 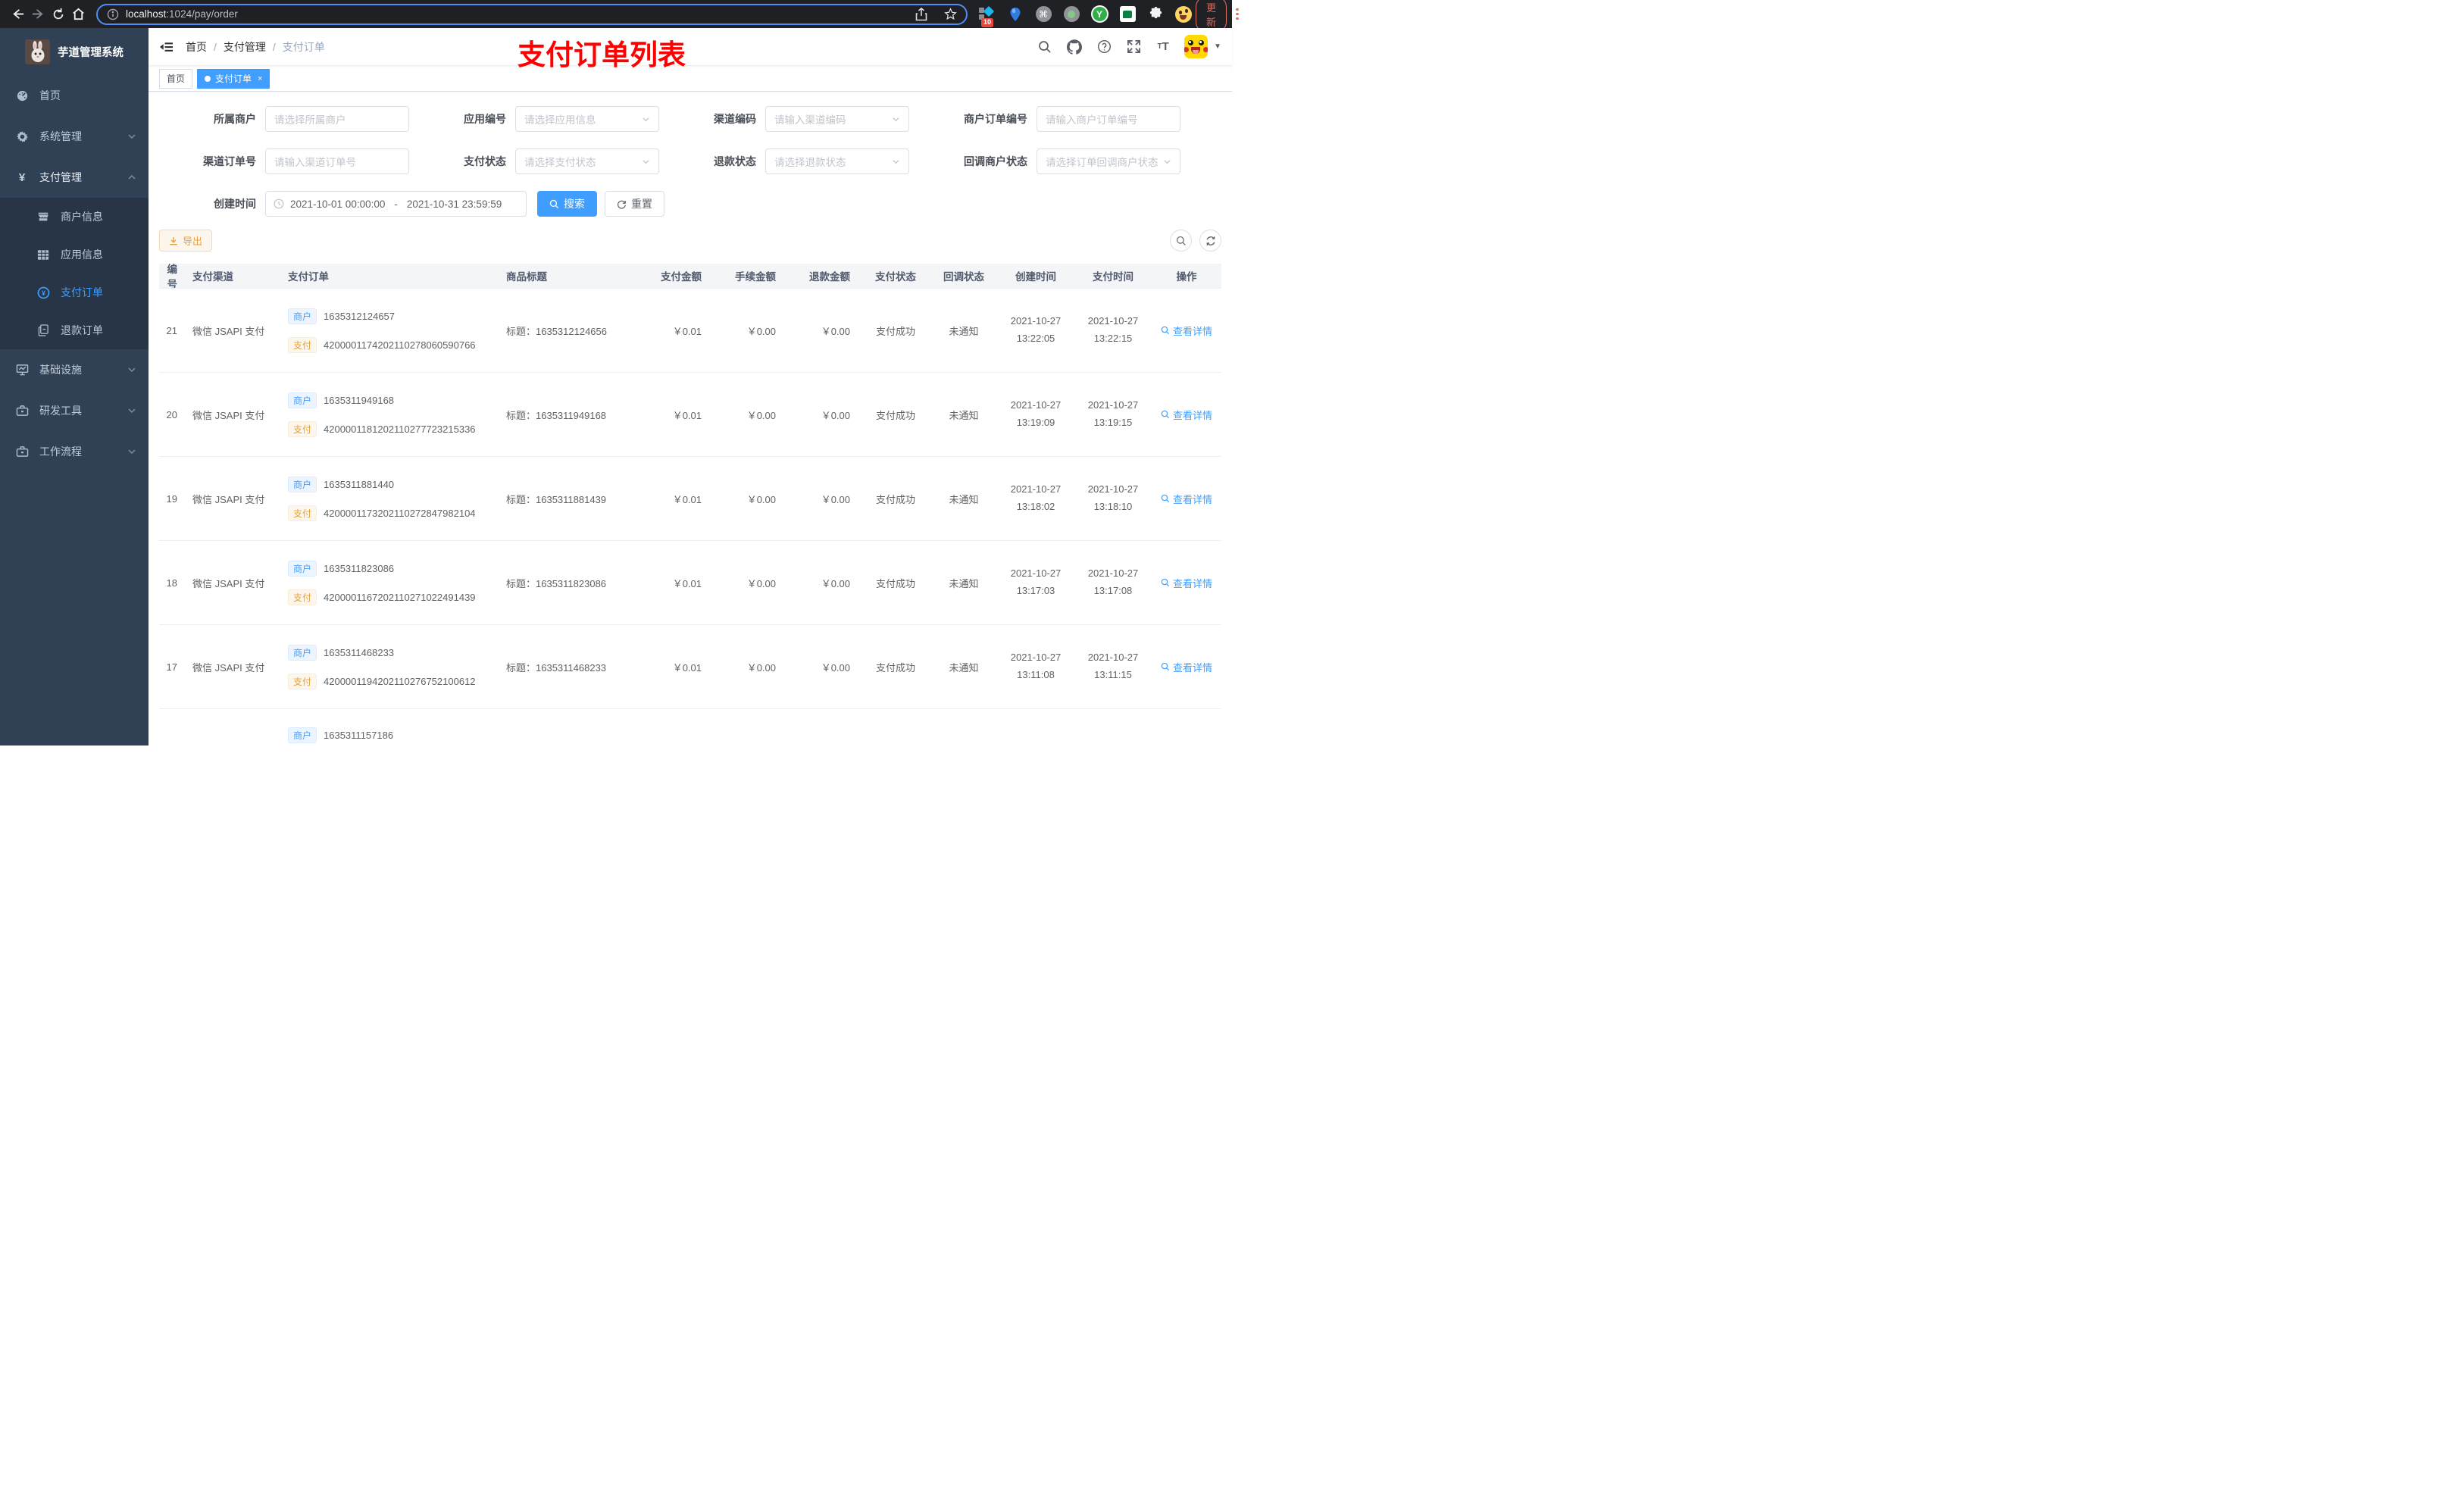 What do you see at coordinates (567, 204) in the screenshot?
I see `search-button: 搜索` at bounding box center [567, 204].